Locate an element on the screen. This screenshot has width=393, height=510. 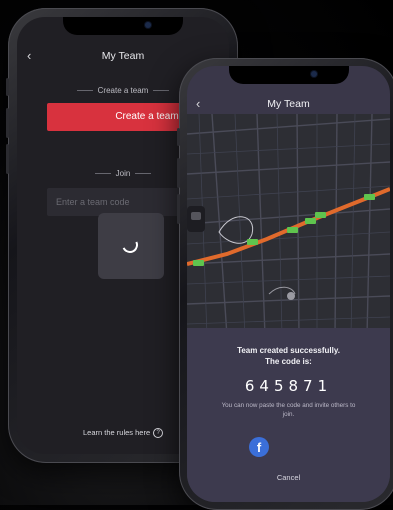
loading-overlay is located at coordinates (131, 246).